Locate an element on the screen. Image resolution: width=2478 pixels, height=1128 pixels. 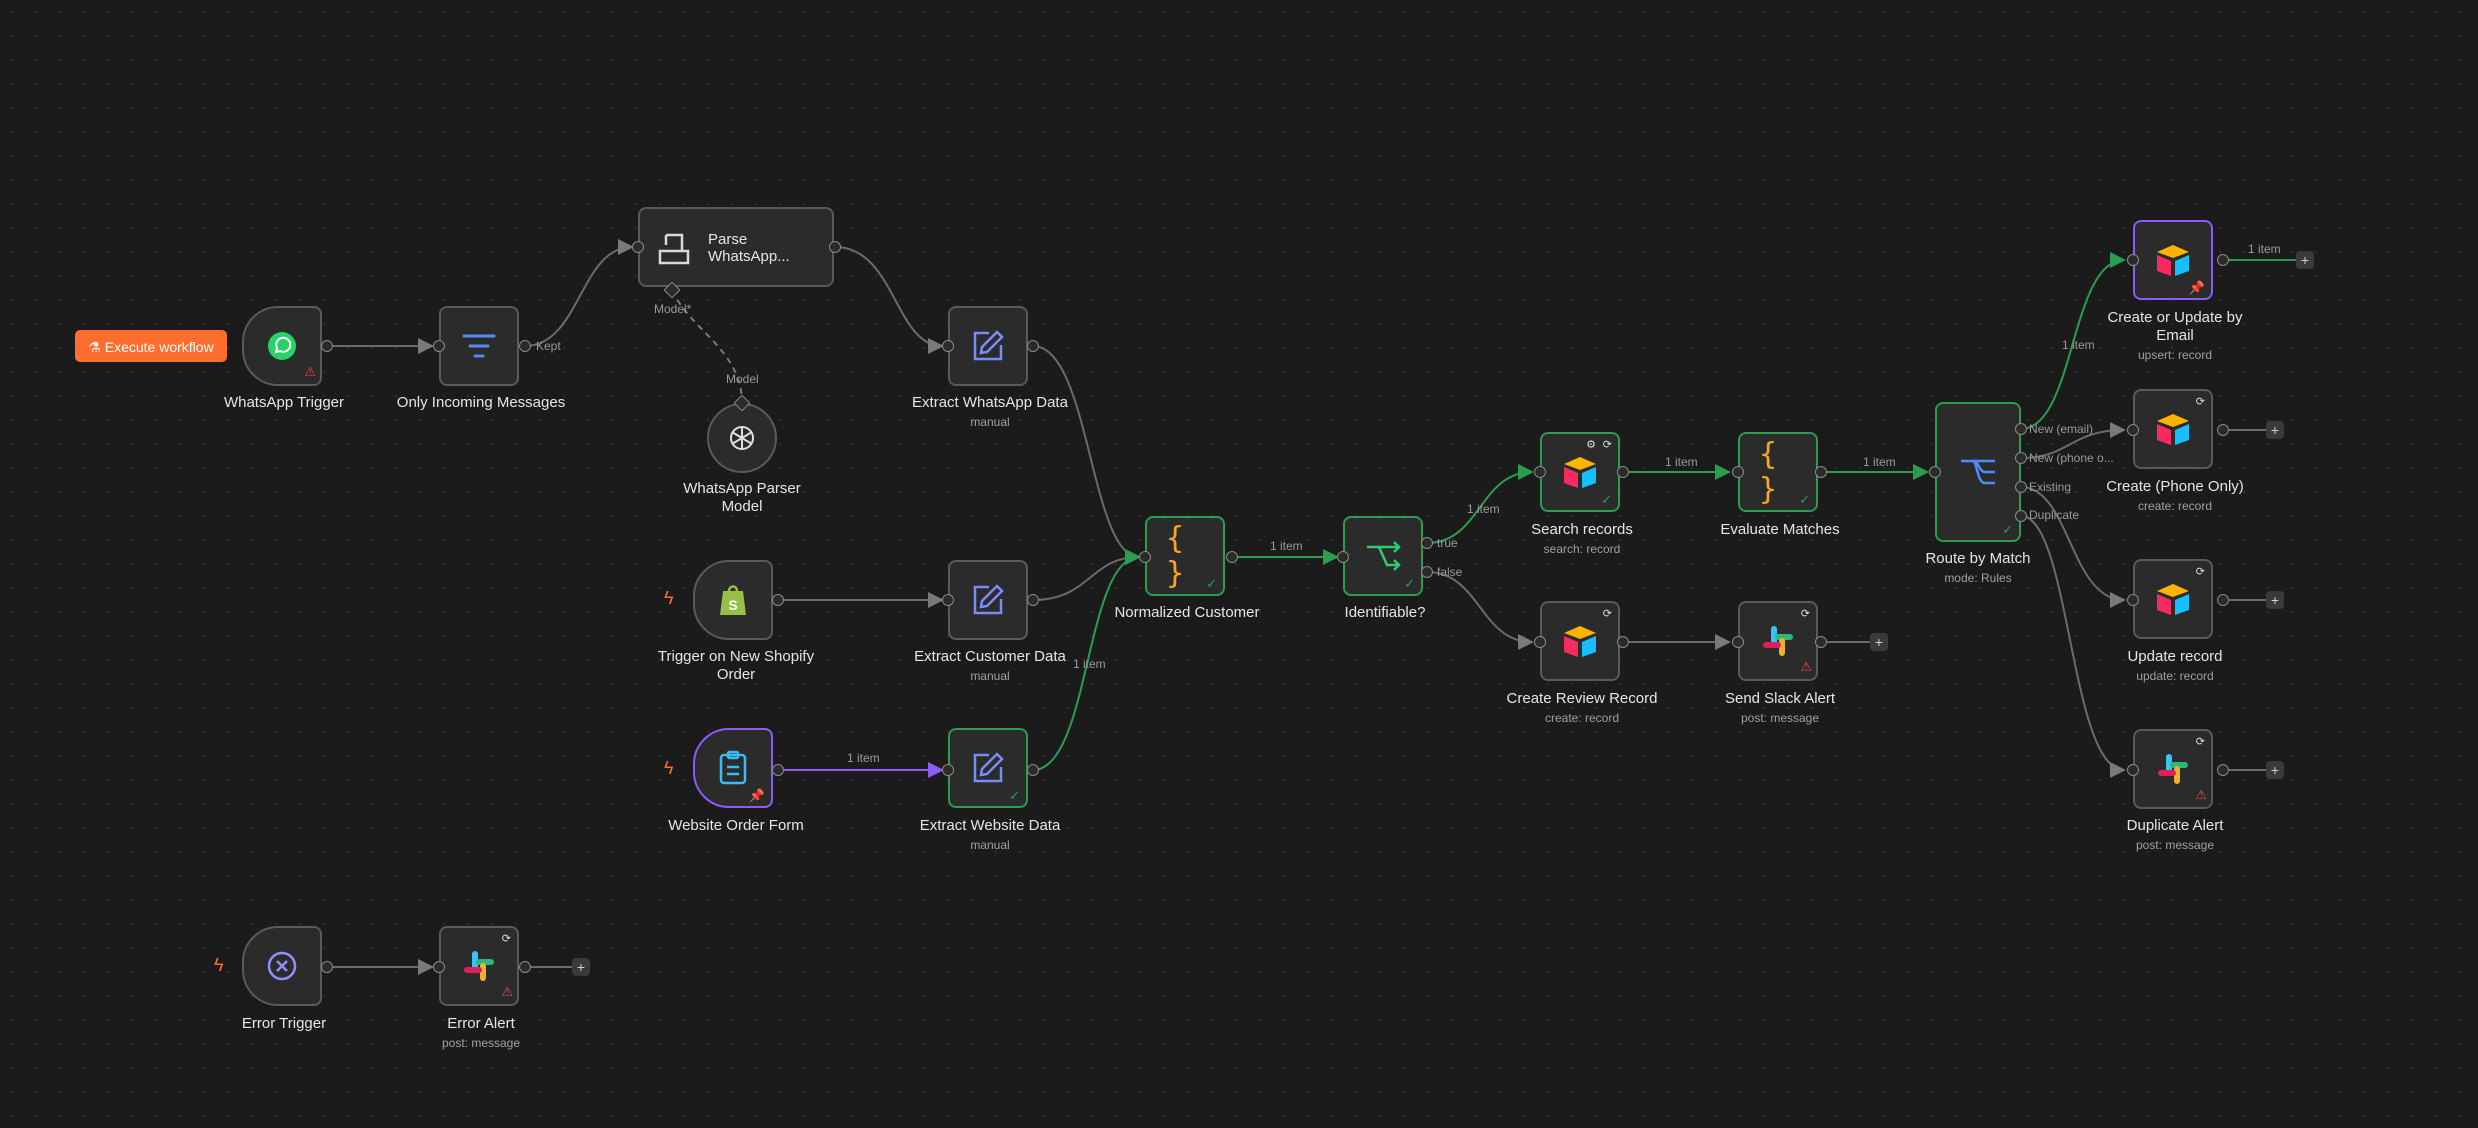
website-order-form-node: 📌 is located at coordinates (733, 768).